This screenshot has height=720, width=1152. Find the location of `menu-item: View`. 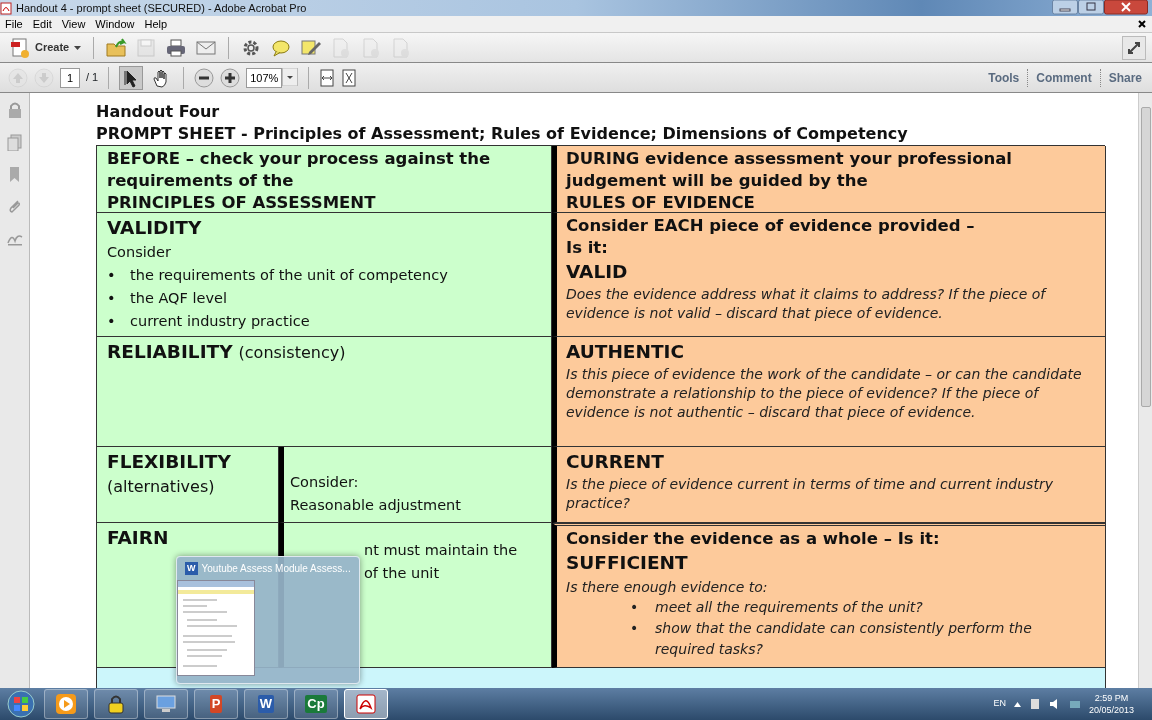

menu-item: View is located at coordinates (73, 24).